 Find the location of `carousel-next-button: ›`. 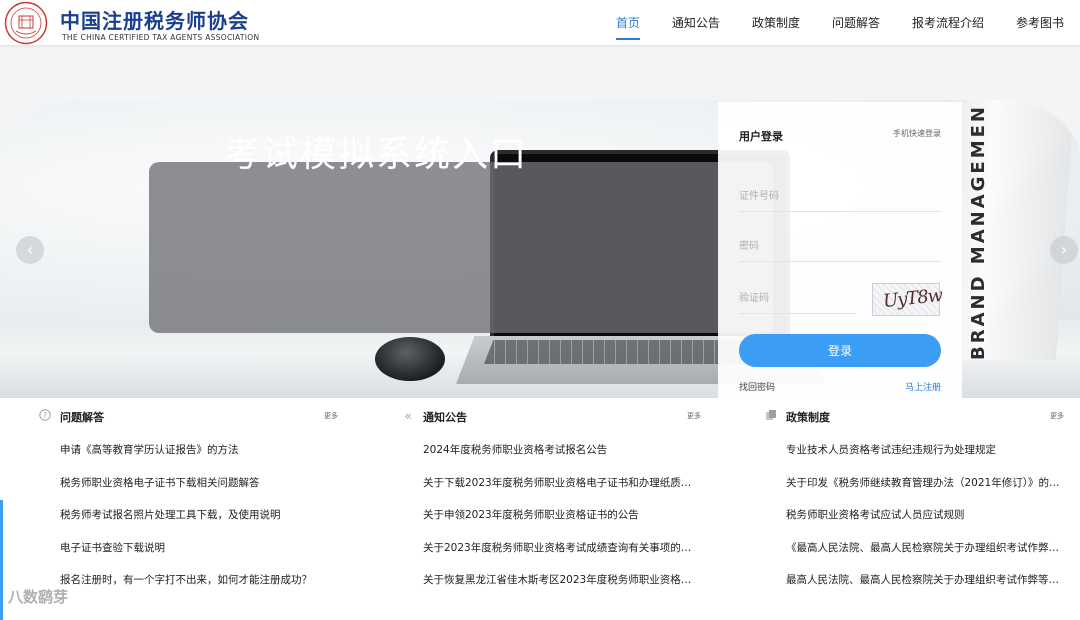

carousel-next-button: › is located at coordinates (1064, 250).